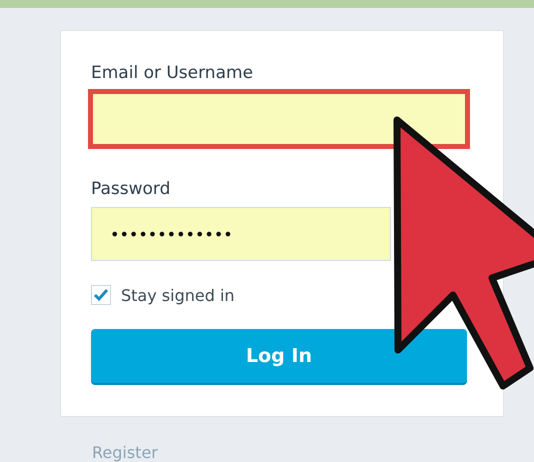 The height and width of the screenshot is (462, 534). Describe the element at coordinates (279, 356) in the screenshot. I see `login-button: Log In` at that location.